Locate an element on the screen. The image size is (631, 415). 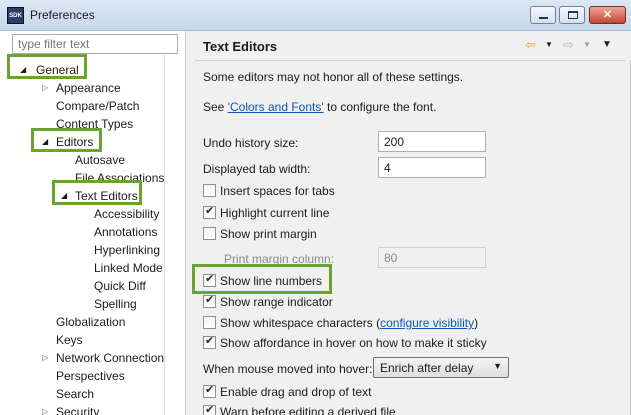
tree-item-linked-mode: Linked Mode is located at coordinates (128, 268).